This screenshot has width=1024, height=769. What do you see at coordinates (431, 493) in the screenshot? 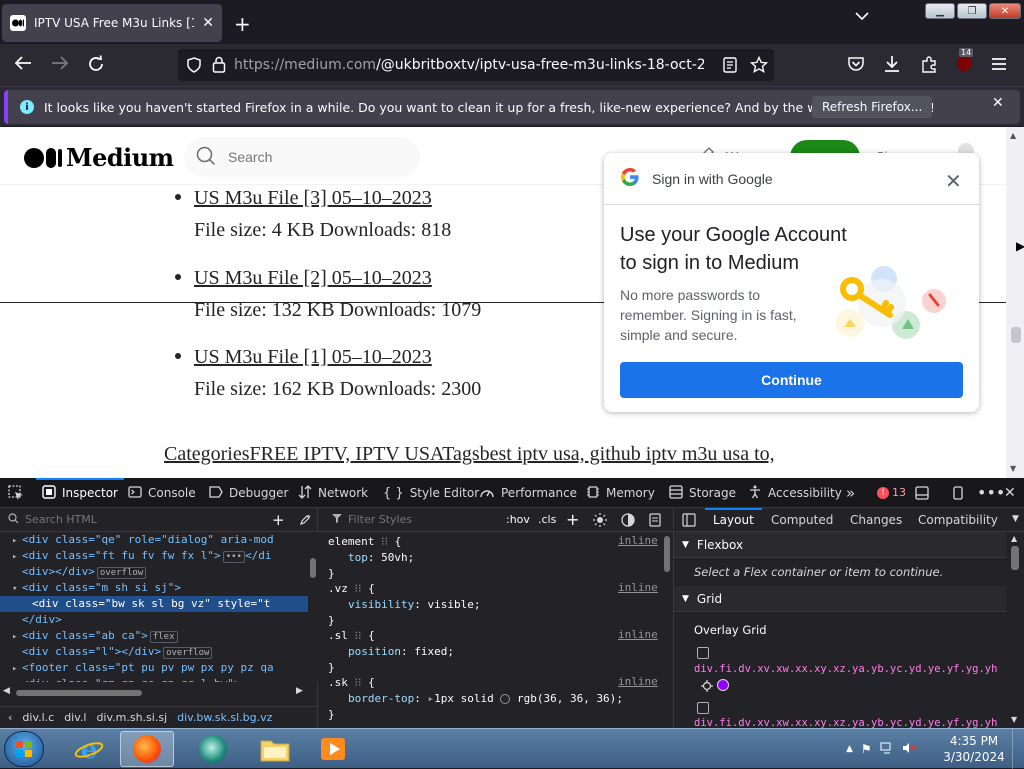
I see `tab-style-editor: { } Style Editor` at bounding box center [431, 493].